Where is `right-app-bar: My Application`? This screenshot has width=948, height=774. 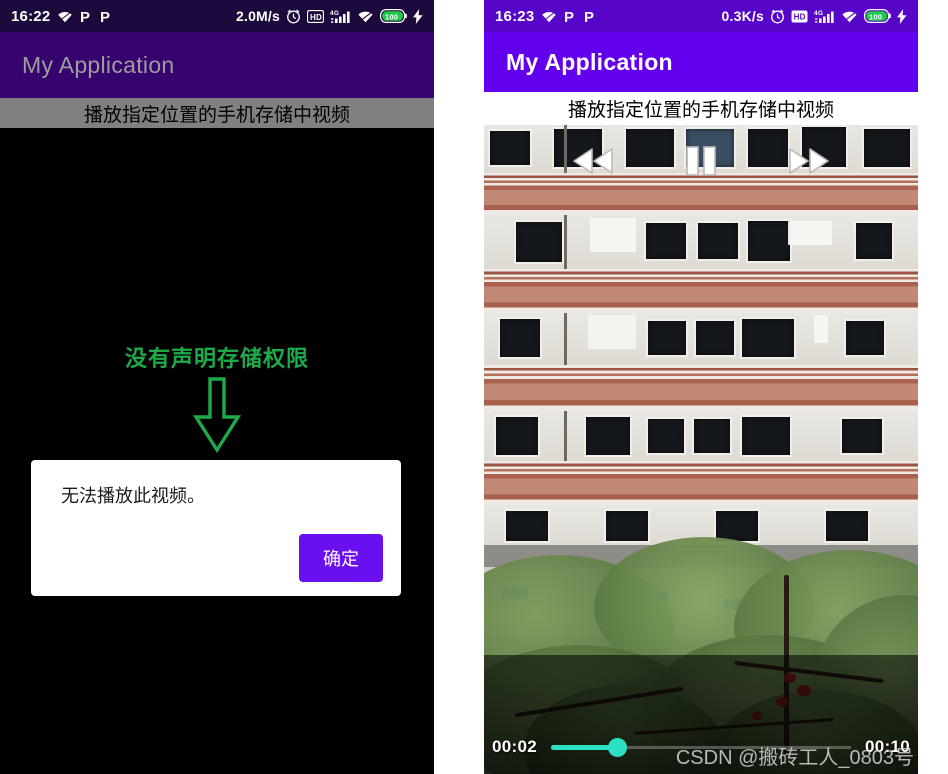 right-app-bar: My Application is located at coordinates (701, 62).